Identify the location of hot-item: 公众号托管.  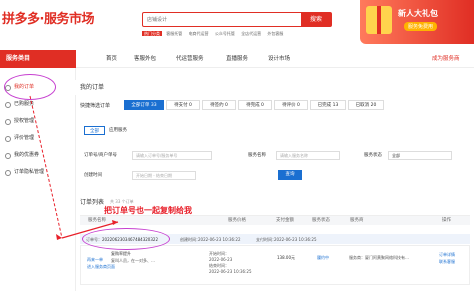
(225, 33).